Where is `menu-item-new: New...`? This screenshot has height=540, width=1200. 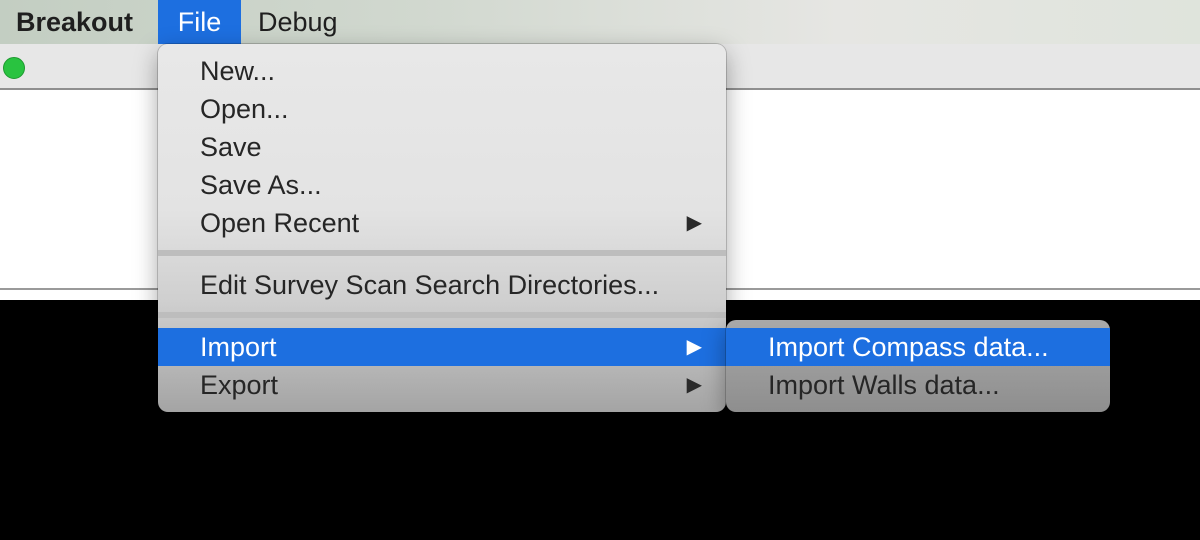
menu-item-new: New... is located at coordinates (442, 71).